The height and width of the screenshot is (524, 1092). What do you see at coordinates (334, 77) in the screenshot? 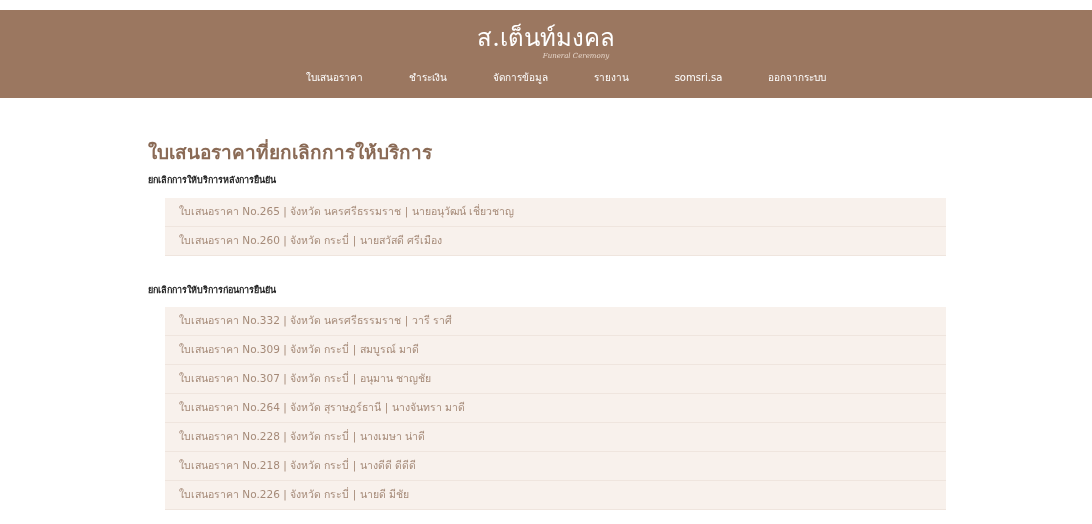
I see `nav-link: ใบเสนอราคา` at bounding box center [334, 77].